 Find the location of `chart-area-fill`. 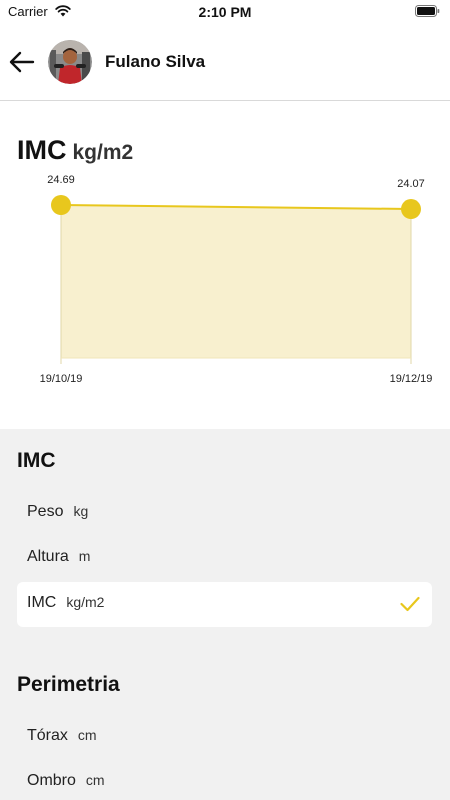

chart-area-fill is located at coordinates (236, 281).